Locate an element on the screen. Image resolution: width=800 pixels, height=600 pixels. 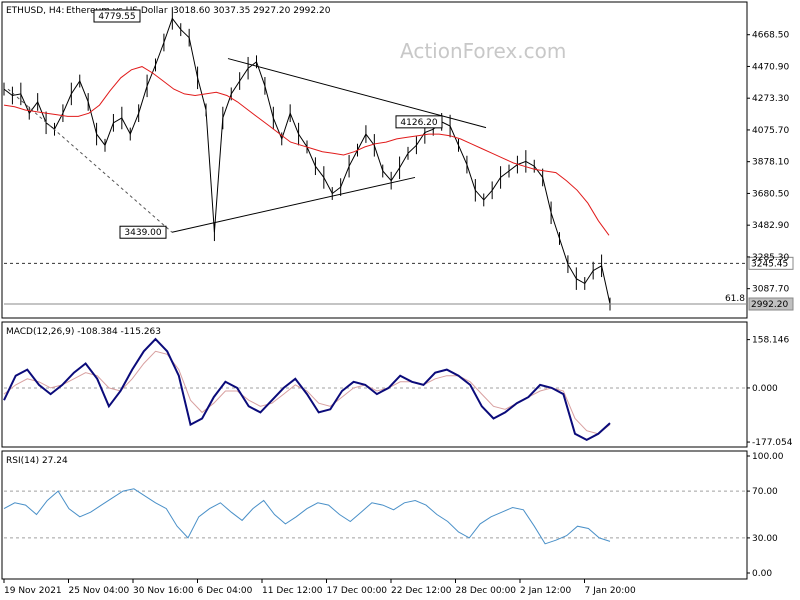
price-tick-label: 4668.50 is located at coordinates (770, 36).